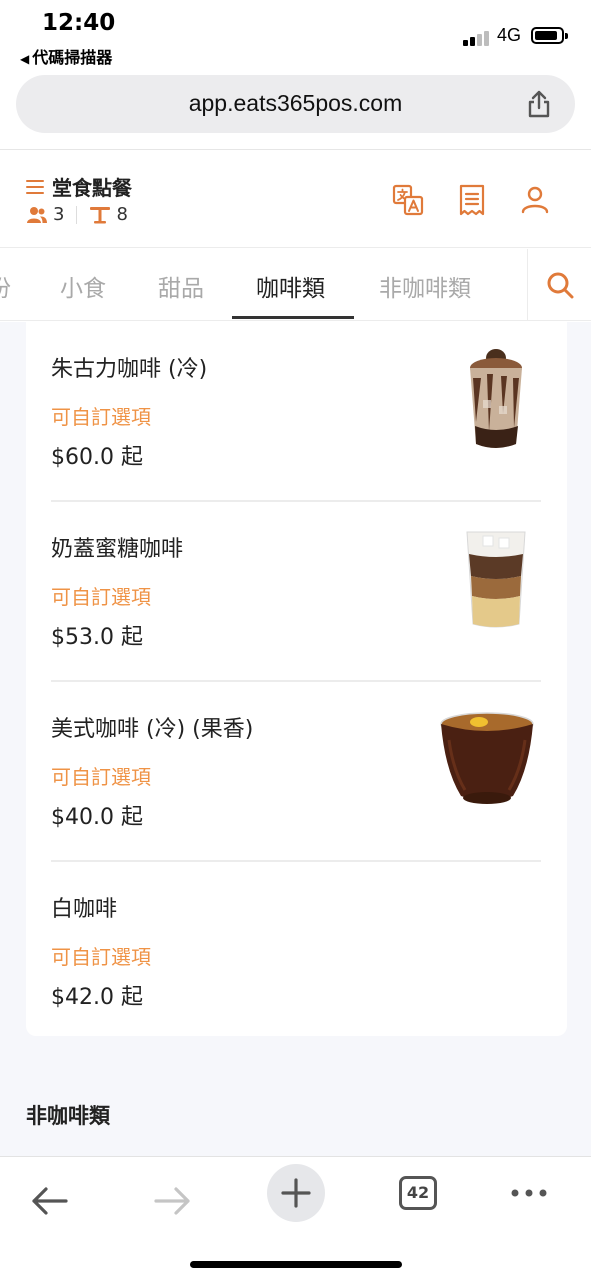 Image resolution: width=591 pixels, height=1280 pixels. What do you see at coordinates (496, 398) in the screenshot?
I see `iced-mocha-photo` at bounding box center [496, 398].